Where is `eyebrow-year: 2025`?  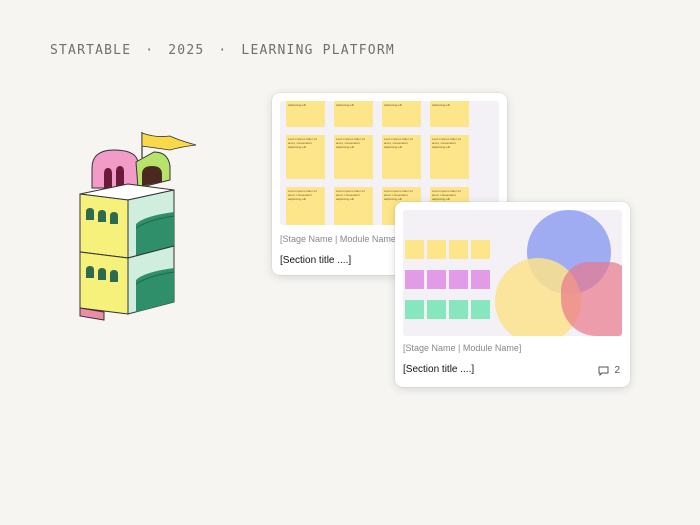 eyebrow-year: 2025 is located at coordinates (186, 50).